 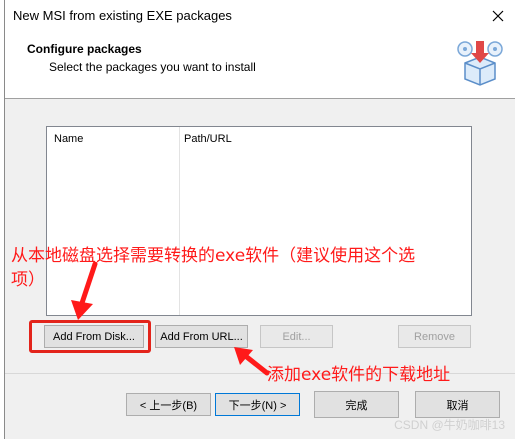 I want to click on arrow-to-disk-icon, so click(x=84, y=291).